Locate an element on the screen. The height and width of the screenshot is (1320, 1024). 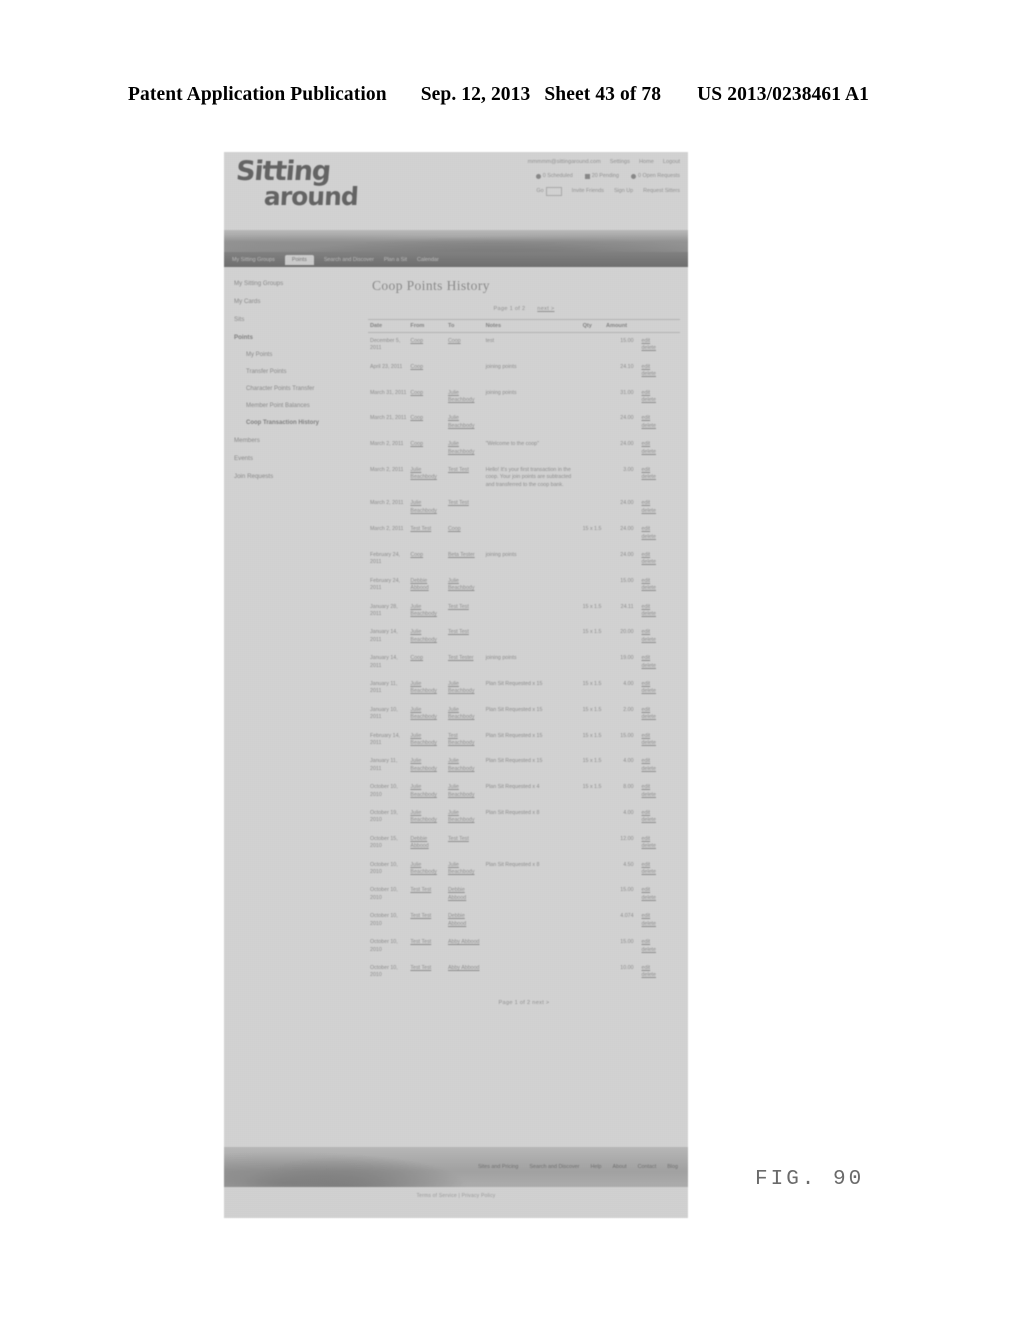
sidebar-item-member-balances: Member Point Balances is located at coordinates (302, 406).